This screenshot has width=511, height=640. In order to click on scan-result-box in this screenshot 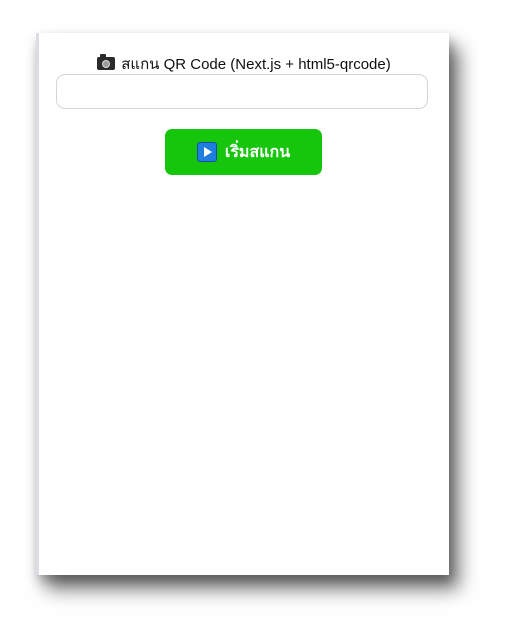, I will do `click(242, 91)`.